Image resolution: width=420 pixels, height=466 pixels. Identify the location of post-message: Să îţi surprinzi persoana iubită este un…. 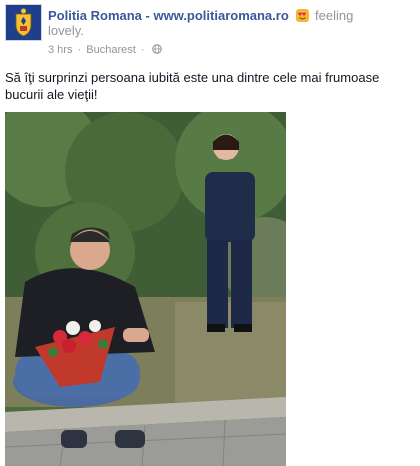
(192, 86).